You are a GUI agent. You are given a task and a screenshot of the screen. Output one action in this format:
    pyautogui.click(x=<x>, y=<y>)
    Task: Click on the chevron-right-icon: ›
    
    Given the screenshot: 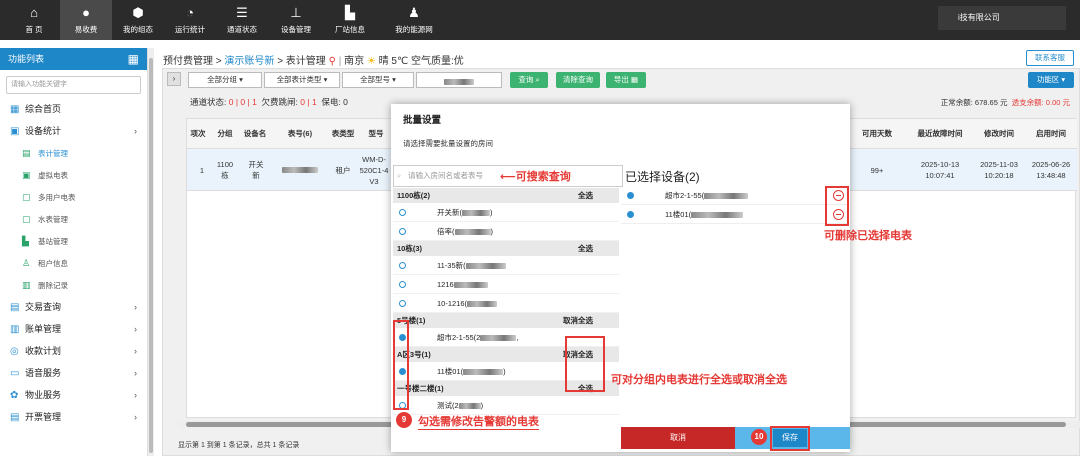 What is the action you would take?
    pyautogui.click(x=135, y=351)
    